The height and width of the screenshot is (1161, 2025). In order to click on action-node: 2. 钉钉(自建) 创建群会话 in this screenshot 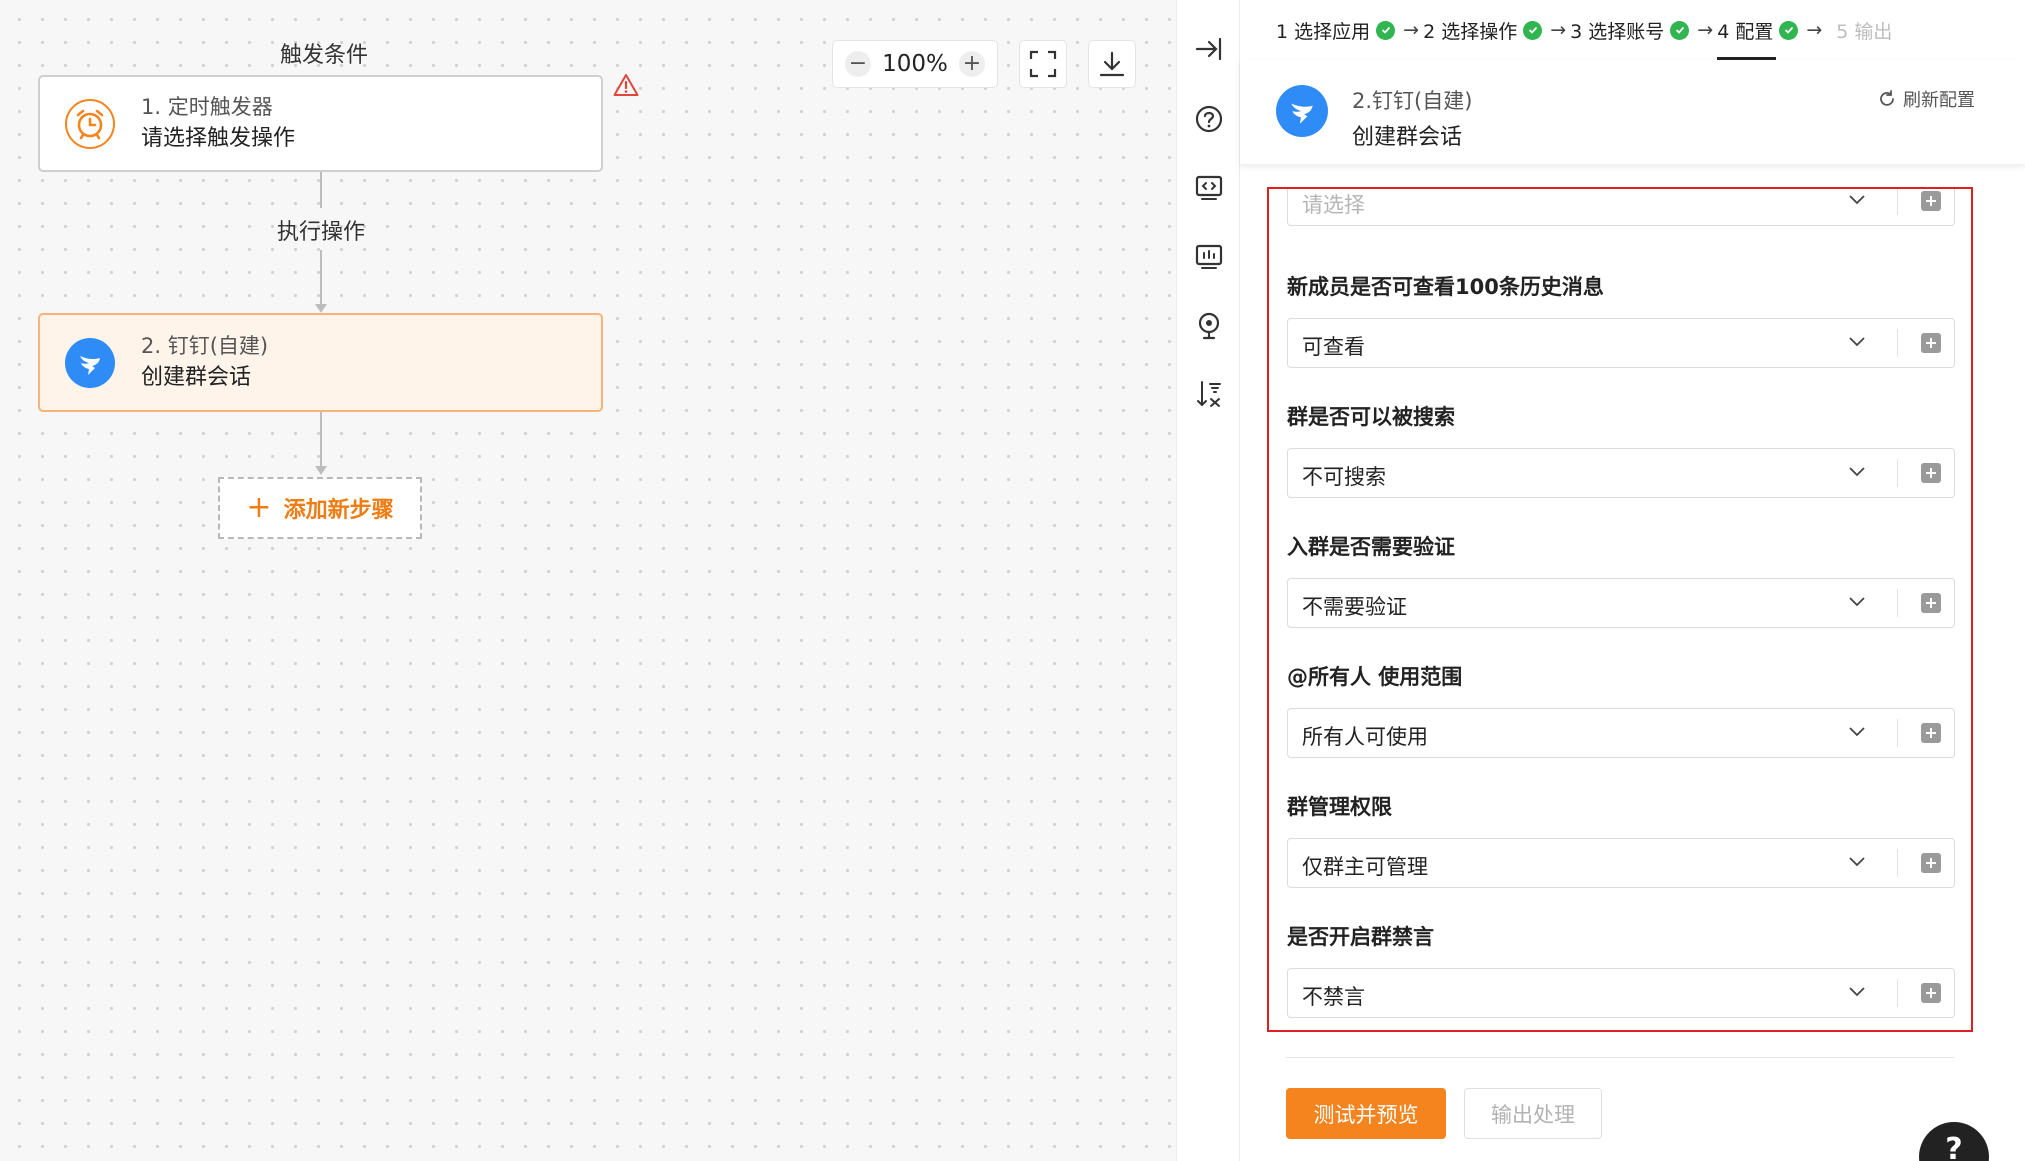, I will do `click(320, 362)`.